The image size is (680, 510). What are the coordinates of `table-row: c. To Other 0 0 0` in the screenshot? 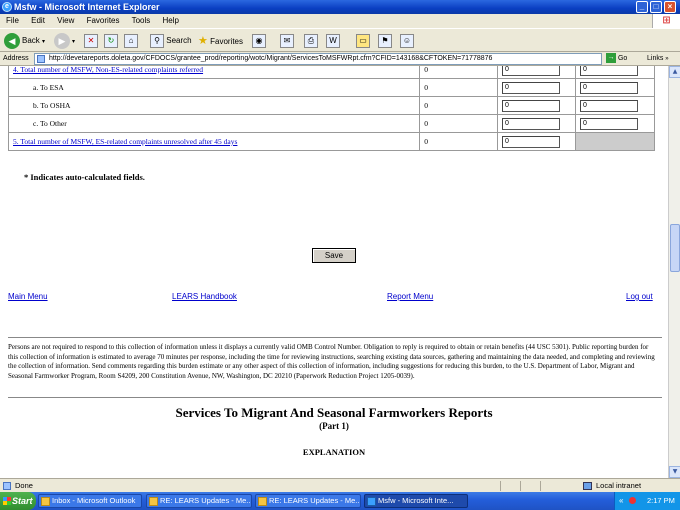 It's located at (331, 123).